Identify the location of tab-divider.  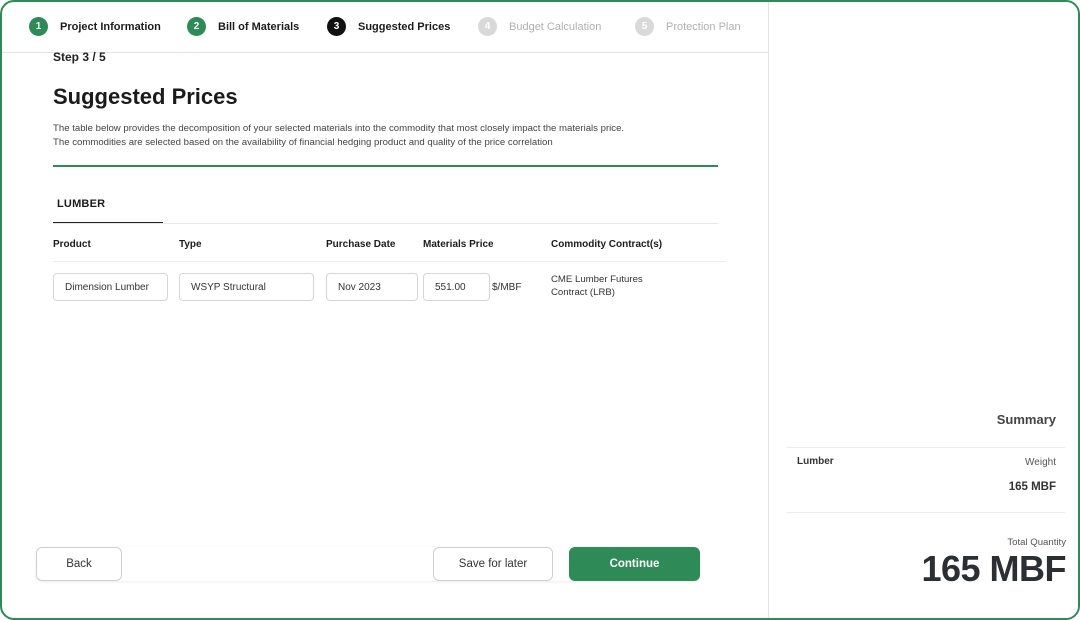
(385, 223).